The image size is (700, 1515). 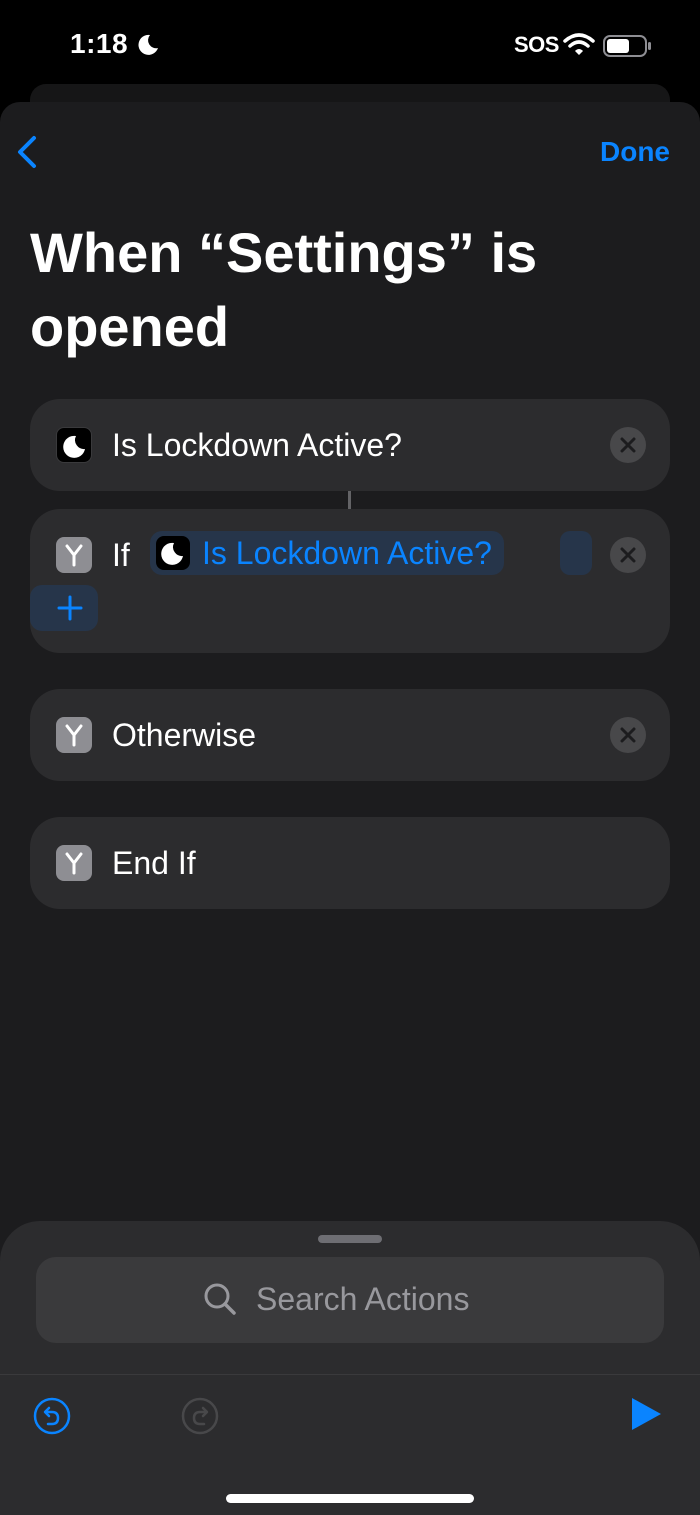 What do you see at coordinates (284, 289) in the screenshot?
I see `page-title: When “Settings” is opened` at bounding box center [284, 289].